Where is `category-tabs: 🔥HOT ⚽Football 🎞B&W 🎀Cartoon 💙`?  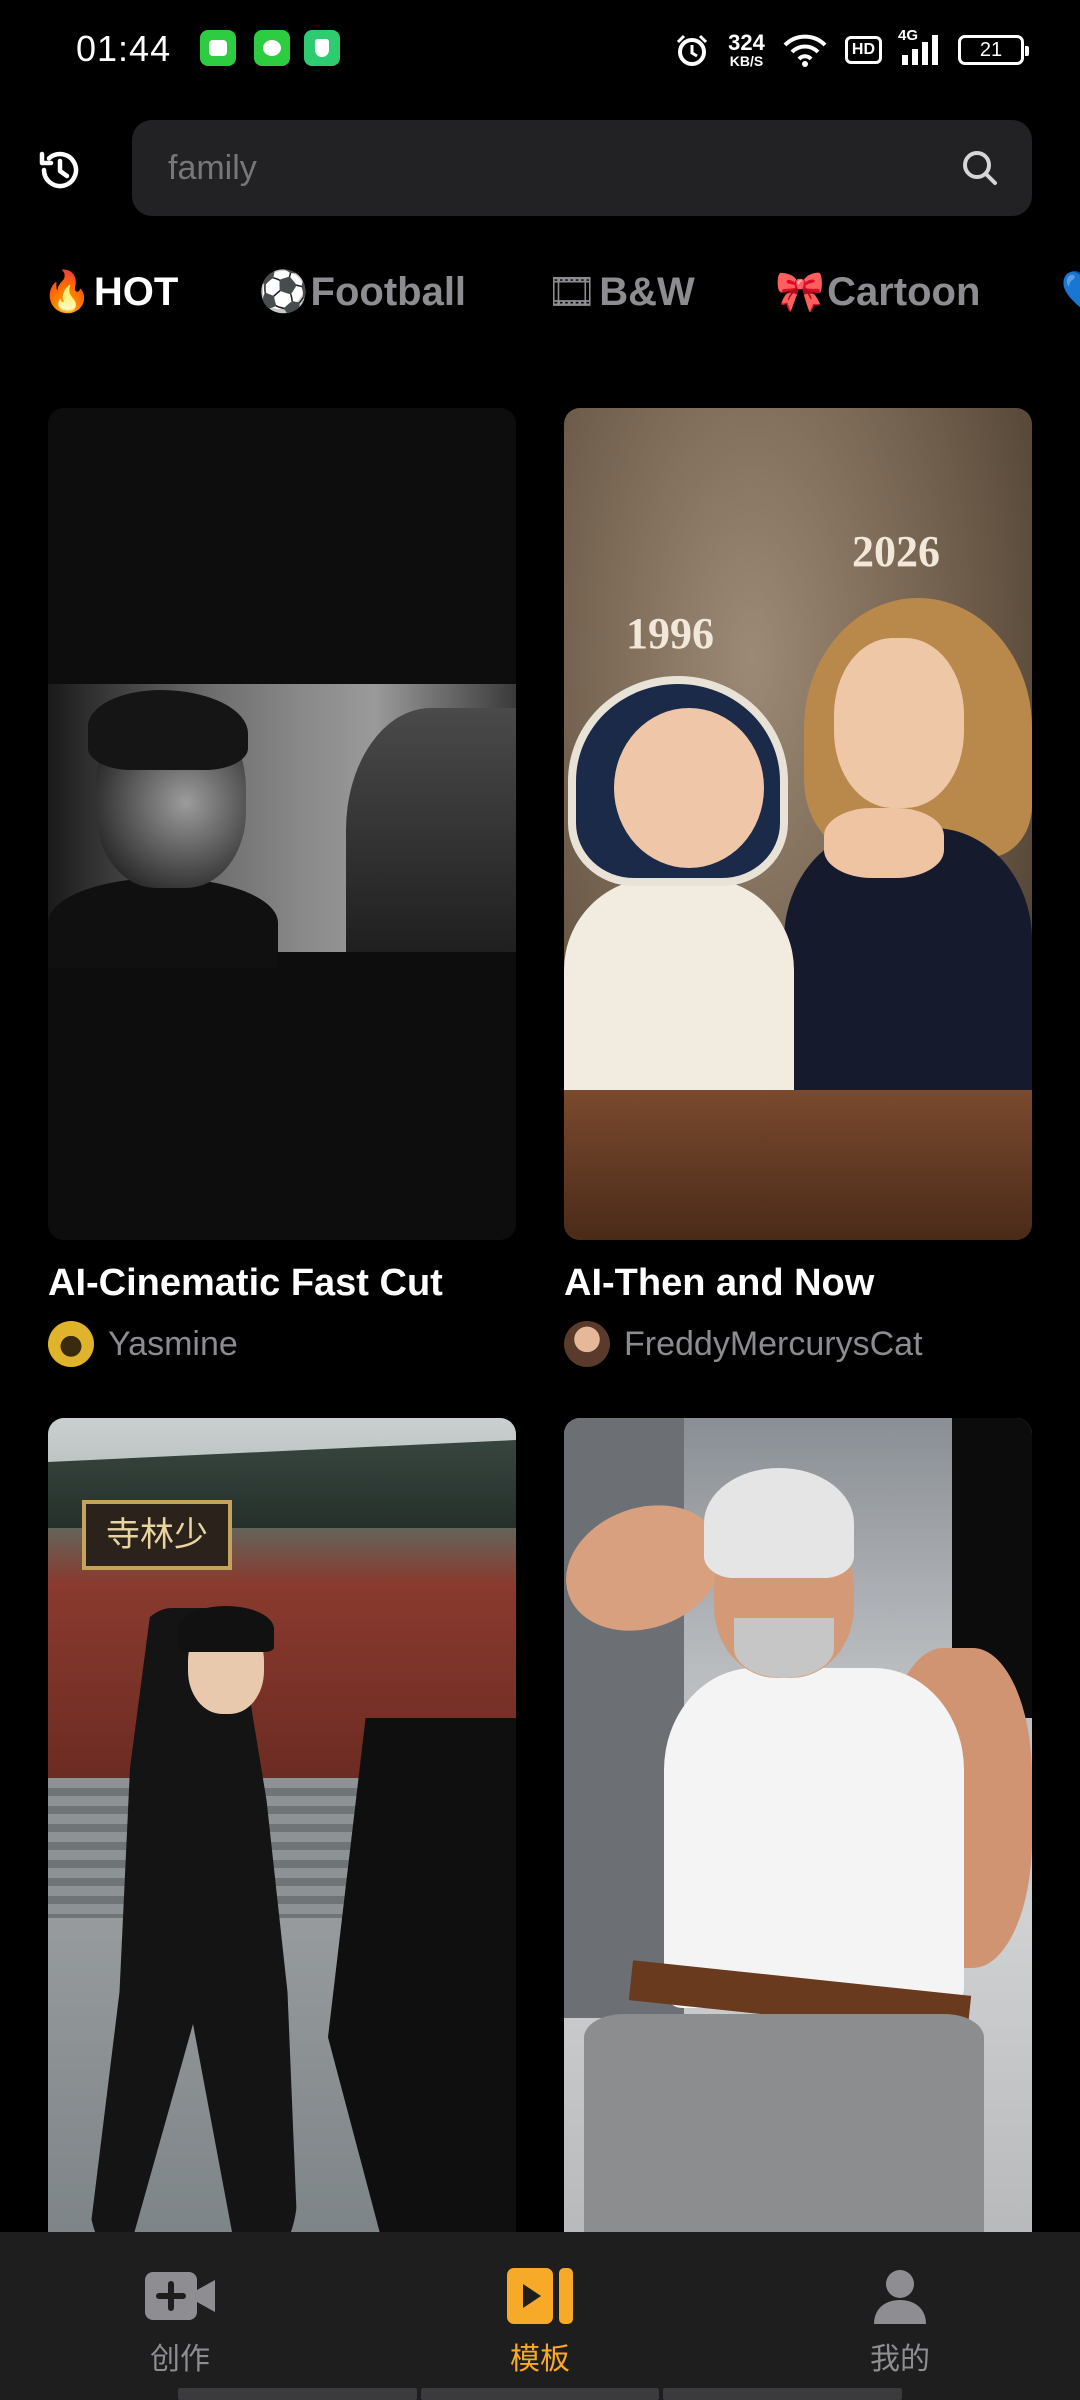
category-tabs: 🔥HOT ⚽Football 🎞B&W 🎀Cartoon 💙 is located at coordinates (561, 301).